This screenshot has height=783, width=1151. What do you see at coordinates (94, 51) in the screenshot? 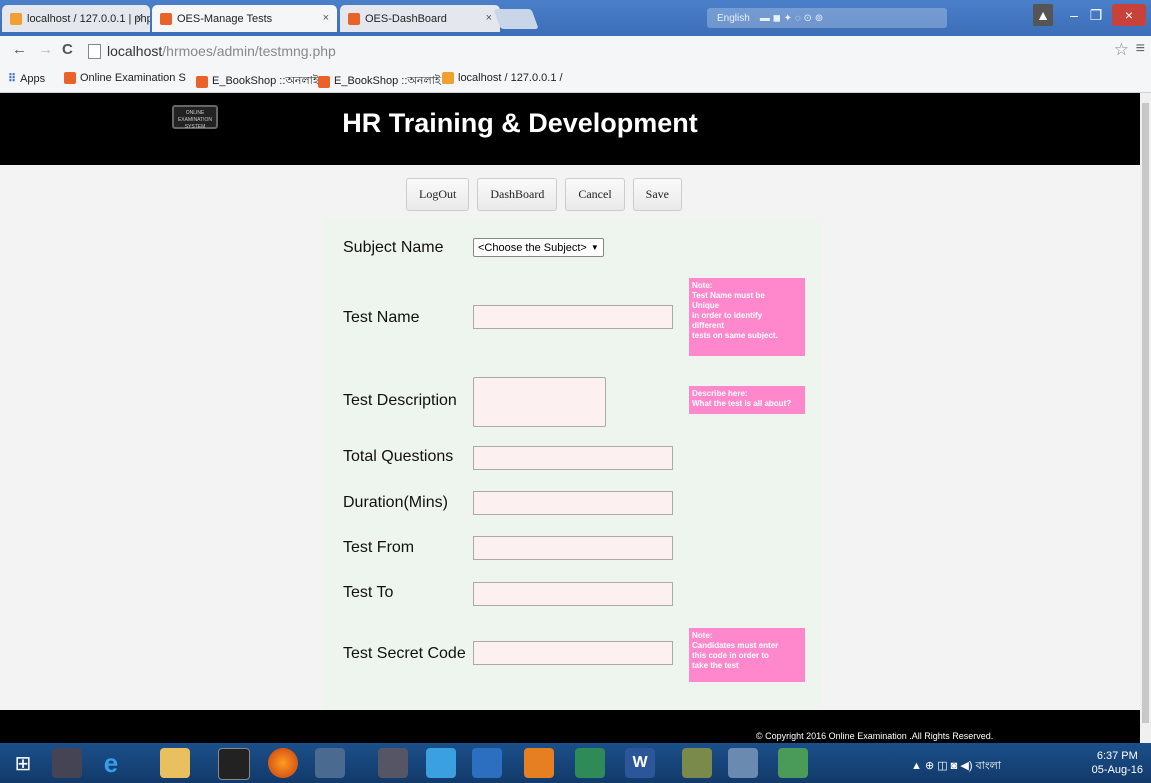
I see `page-icon` at bounding box center [94, 51].